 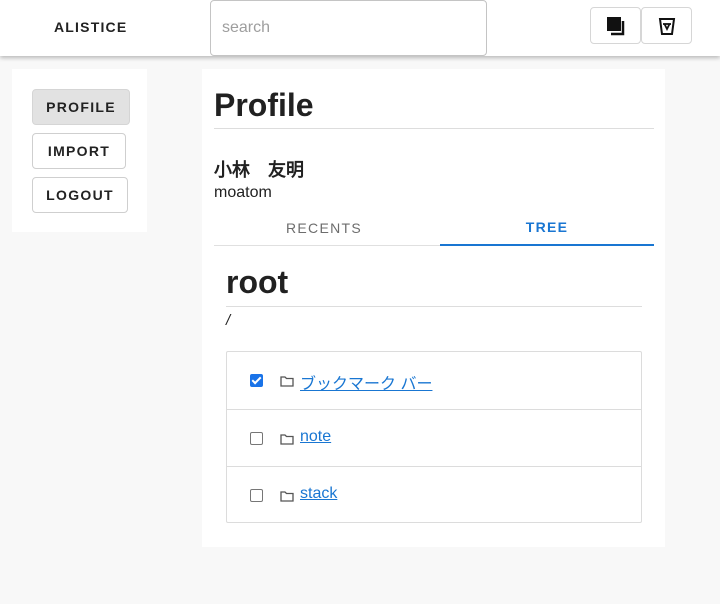 I want to click on list-item: stack, so click(x=434, y=494).